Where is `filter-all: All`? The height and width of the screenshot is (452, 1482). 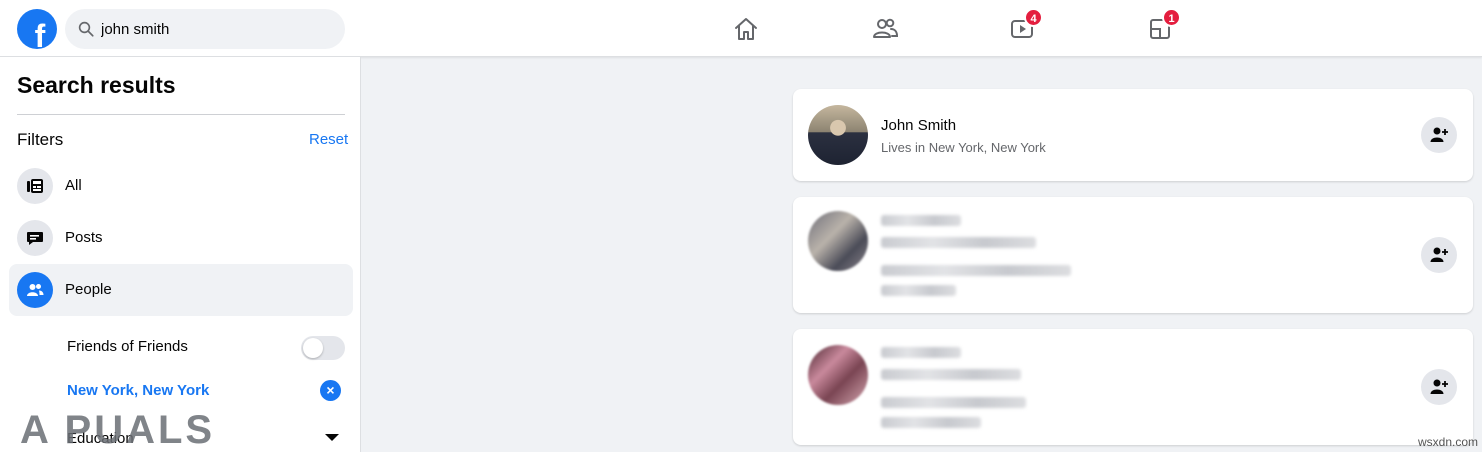 filter-all: All is located at coordinates (181, 186).